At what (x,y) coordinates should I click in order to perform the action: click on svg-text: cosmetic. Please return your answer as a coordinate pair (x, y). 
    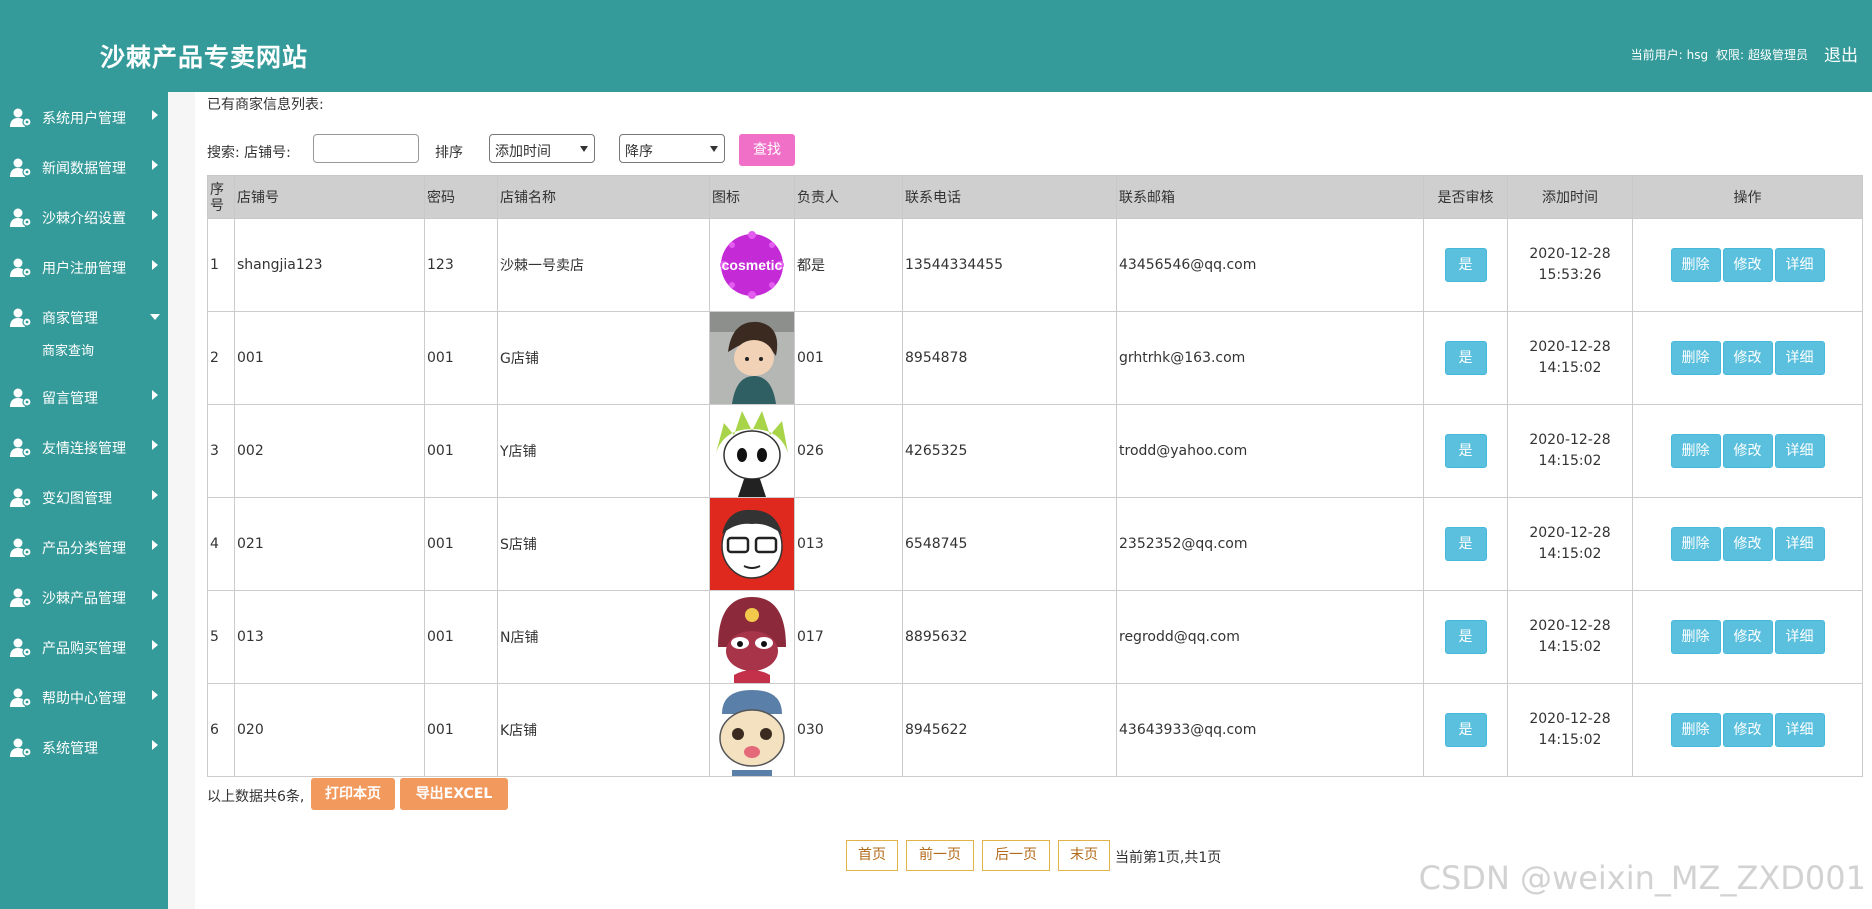
    Looking at the image, I should click on (752, 265).